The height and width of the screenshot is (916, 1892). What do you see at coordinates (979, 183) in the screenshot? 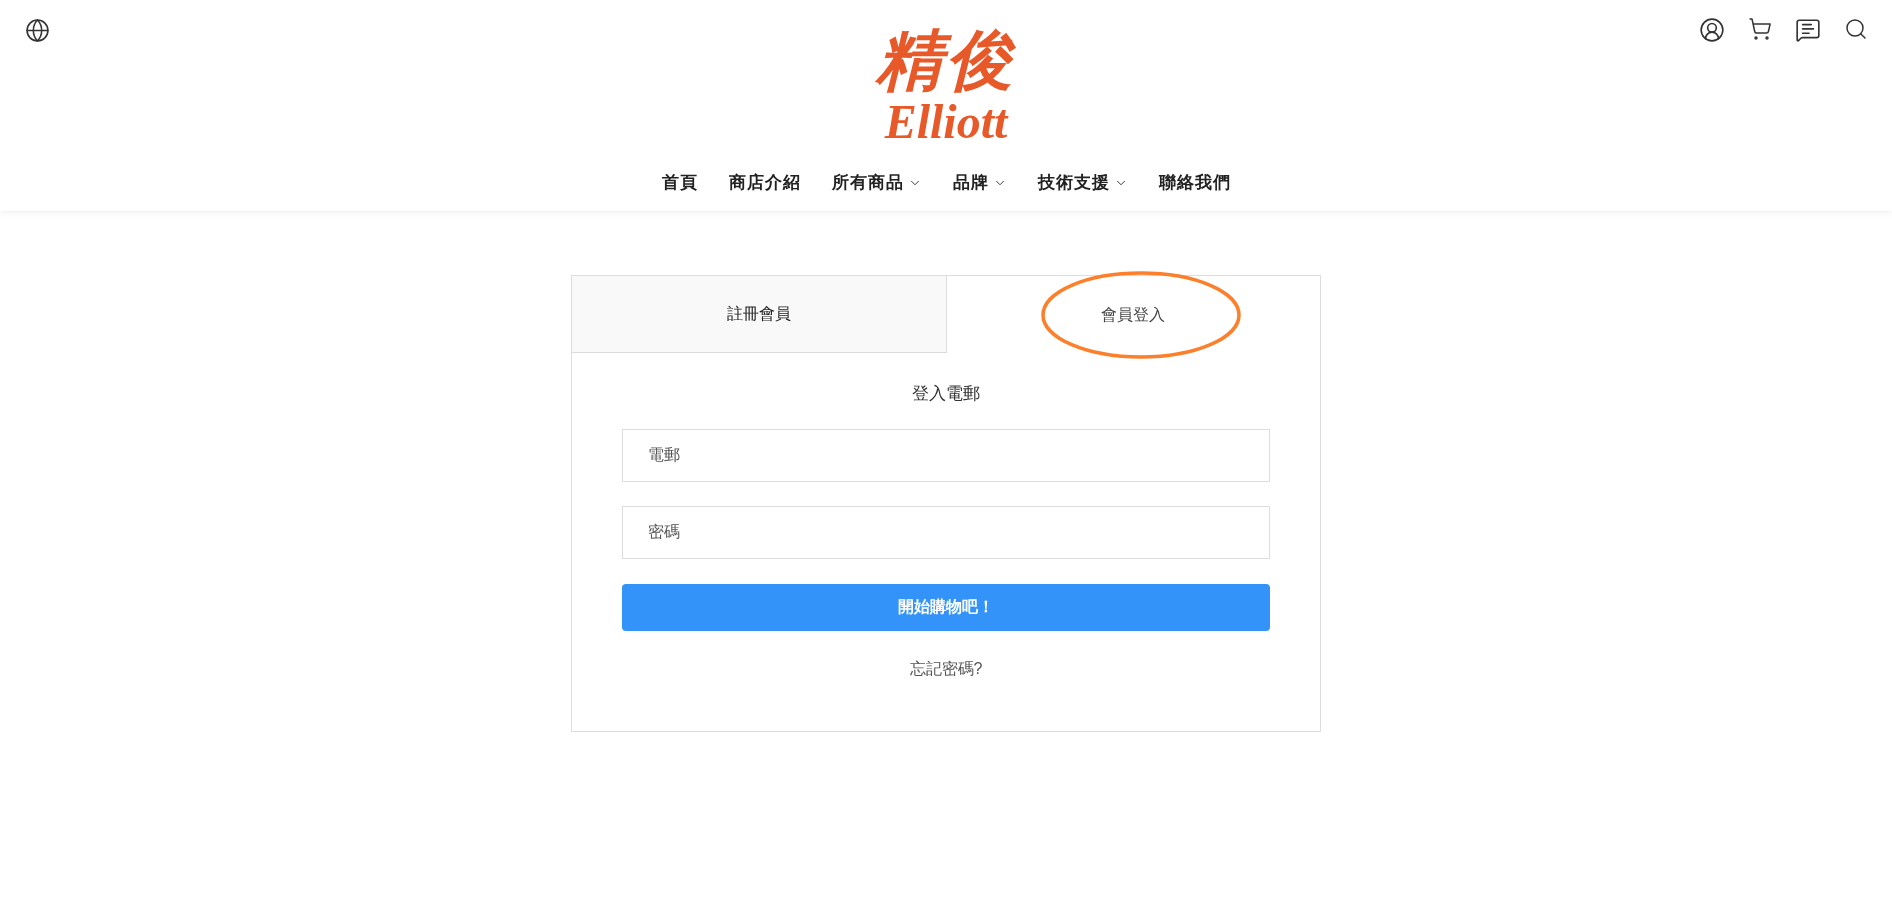
I see `nav-link: 品牌` at bounding box center [979, 183].